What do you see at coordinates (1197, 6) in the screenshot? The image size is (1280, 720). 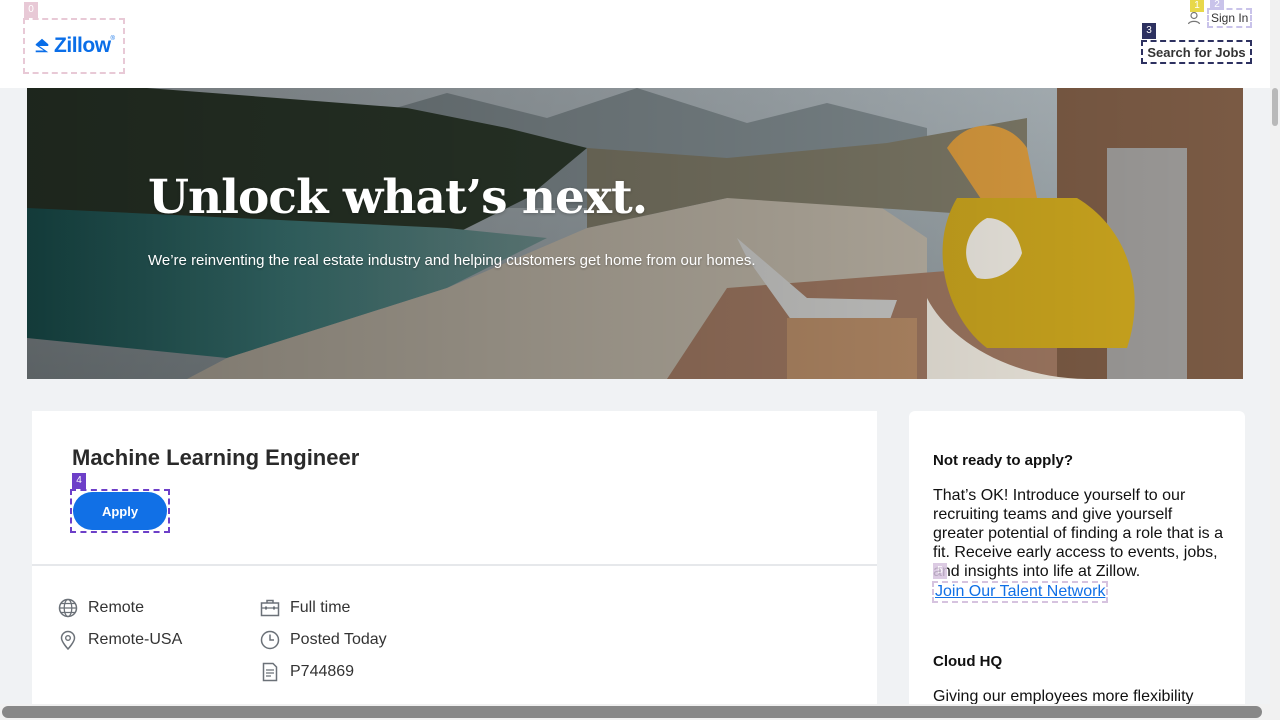 I see `annotation-tag: 1` at bounding box center [1197, 6].